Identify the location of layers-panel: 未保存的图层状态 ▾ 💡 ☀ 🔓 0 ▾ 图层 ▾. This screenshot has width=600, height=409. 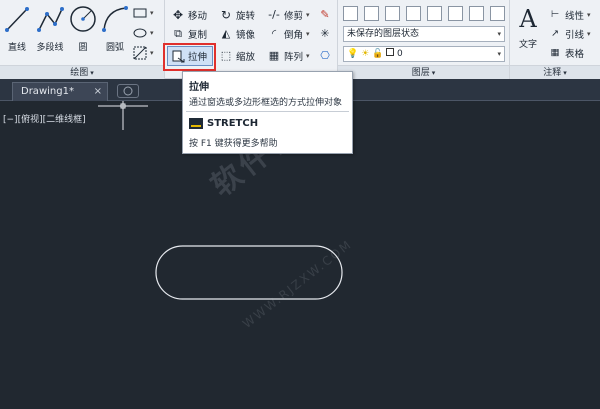
(424, 39).